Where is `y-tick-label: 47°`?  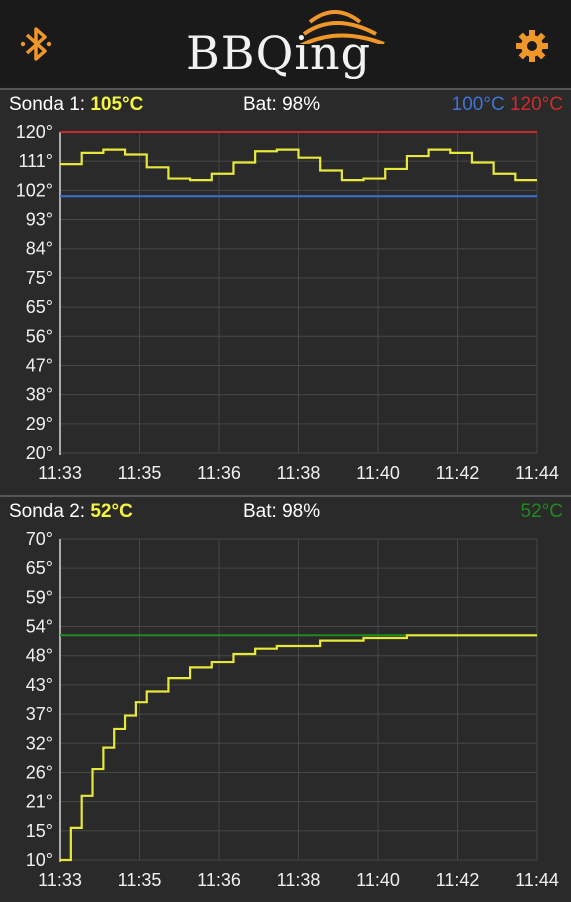
y-tick-label: 47° is located at coordinates (39, 365).